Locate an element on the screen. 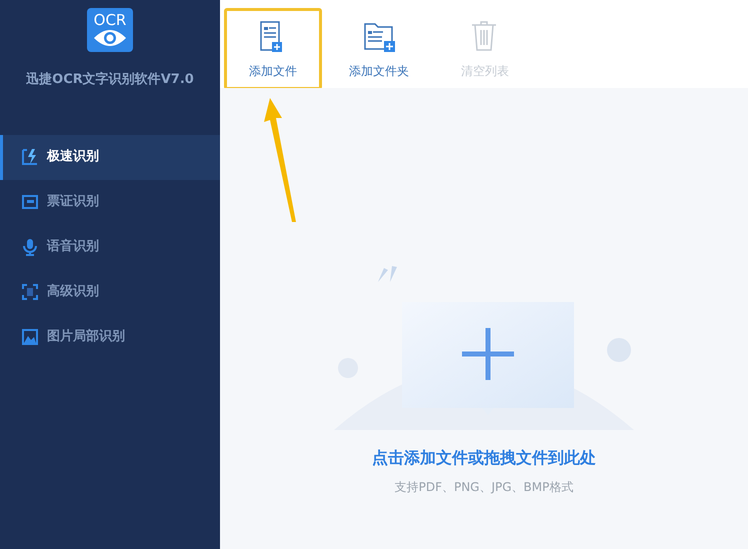 This screenshot has width=748, height=549. sidebar-item: 高级识别 is located at coordinates (110, 292).